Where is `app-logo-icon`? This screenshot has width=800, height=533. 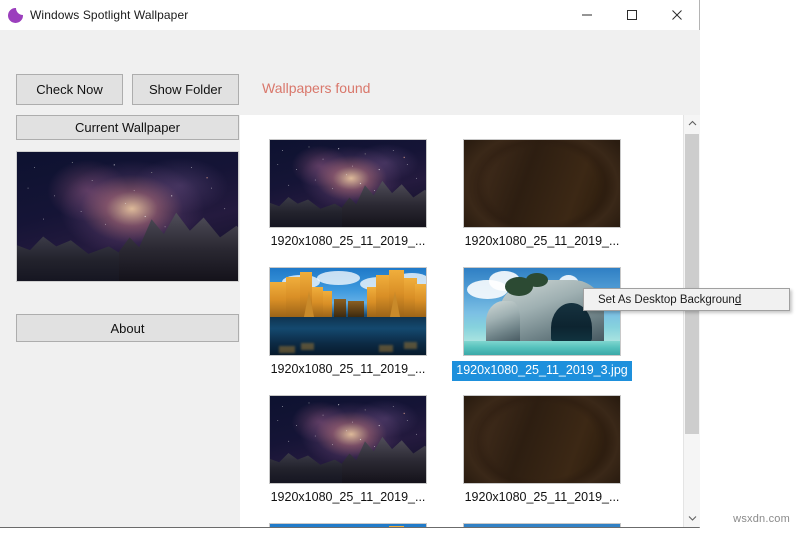 app-logo-icon is located at coordinates (15, 15).